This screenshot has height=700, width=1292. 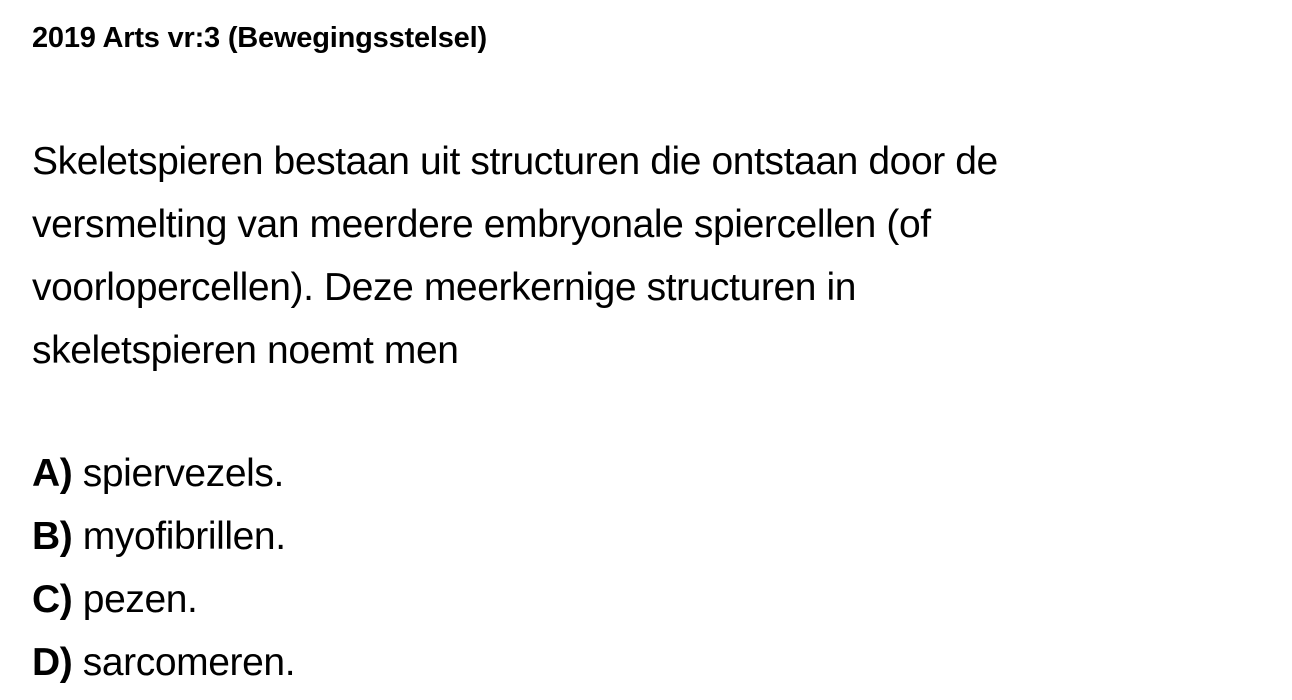 What do you see at coordinates (57, 662) in the screenshot?
I see `option-letter: D)` at bounding box center [57, 662].